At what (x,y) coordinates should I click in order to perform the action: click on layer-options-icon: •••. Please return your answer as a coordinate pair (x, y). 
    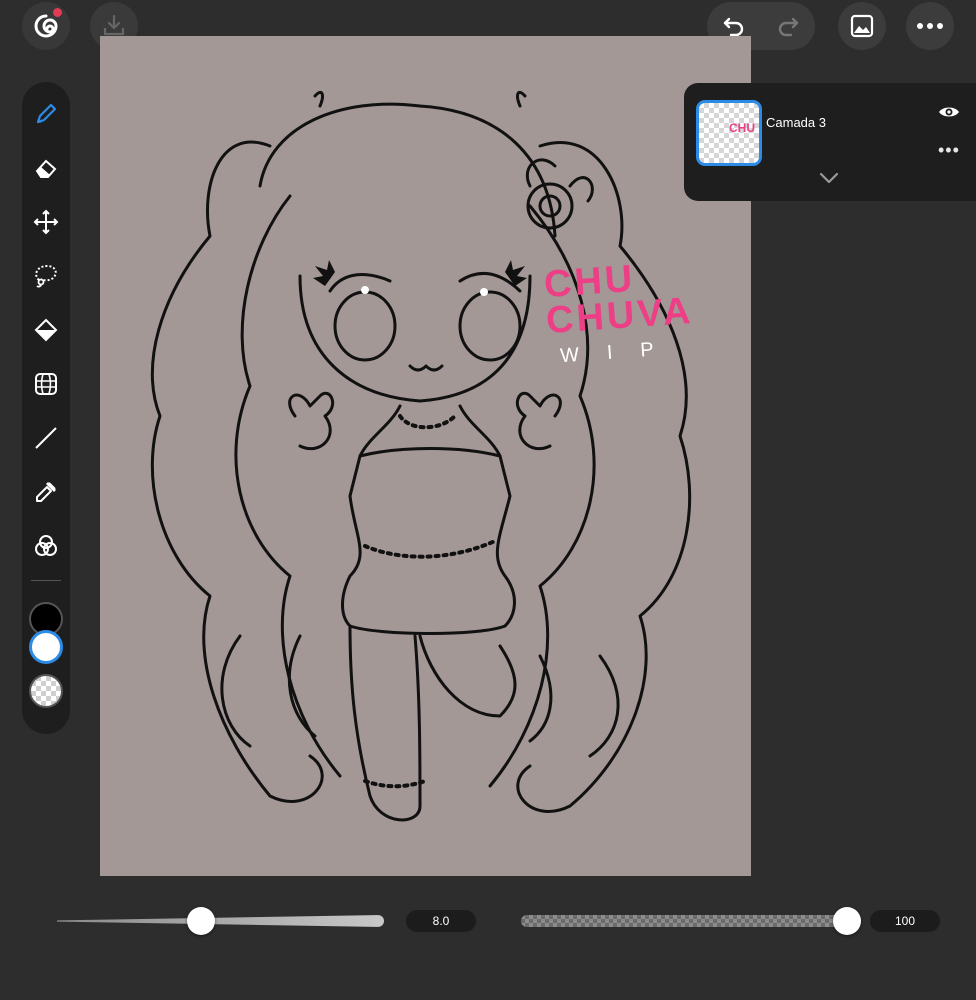
    Looking at the image, I should click on (949, 150).